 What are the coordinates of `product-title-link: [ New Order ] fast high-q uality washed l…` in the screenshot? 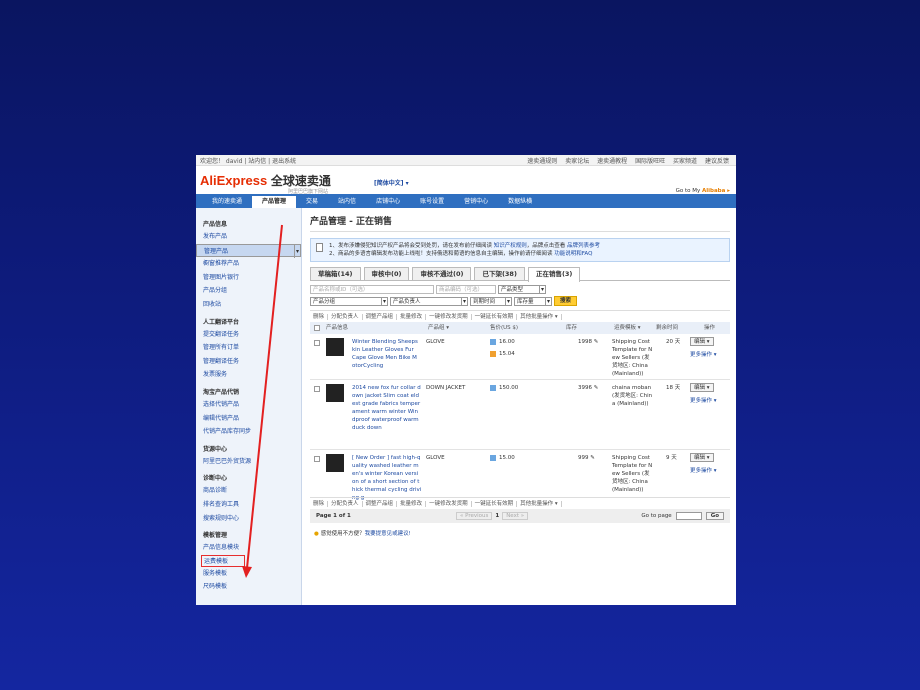 It's located at (390, 478).